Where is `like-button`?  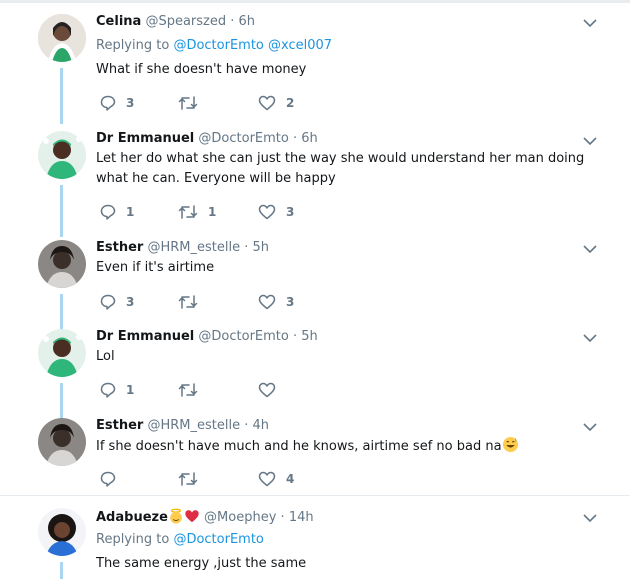 like-button is located at coordinates (272, 390).